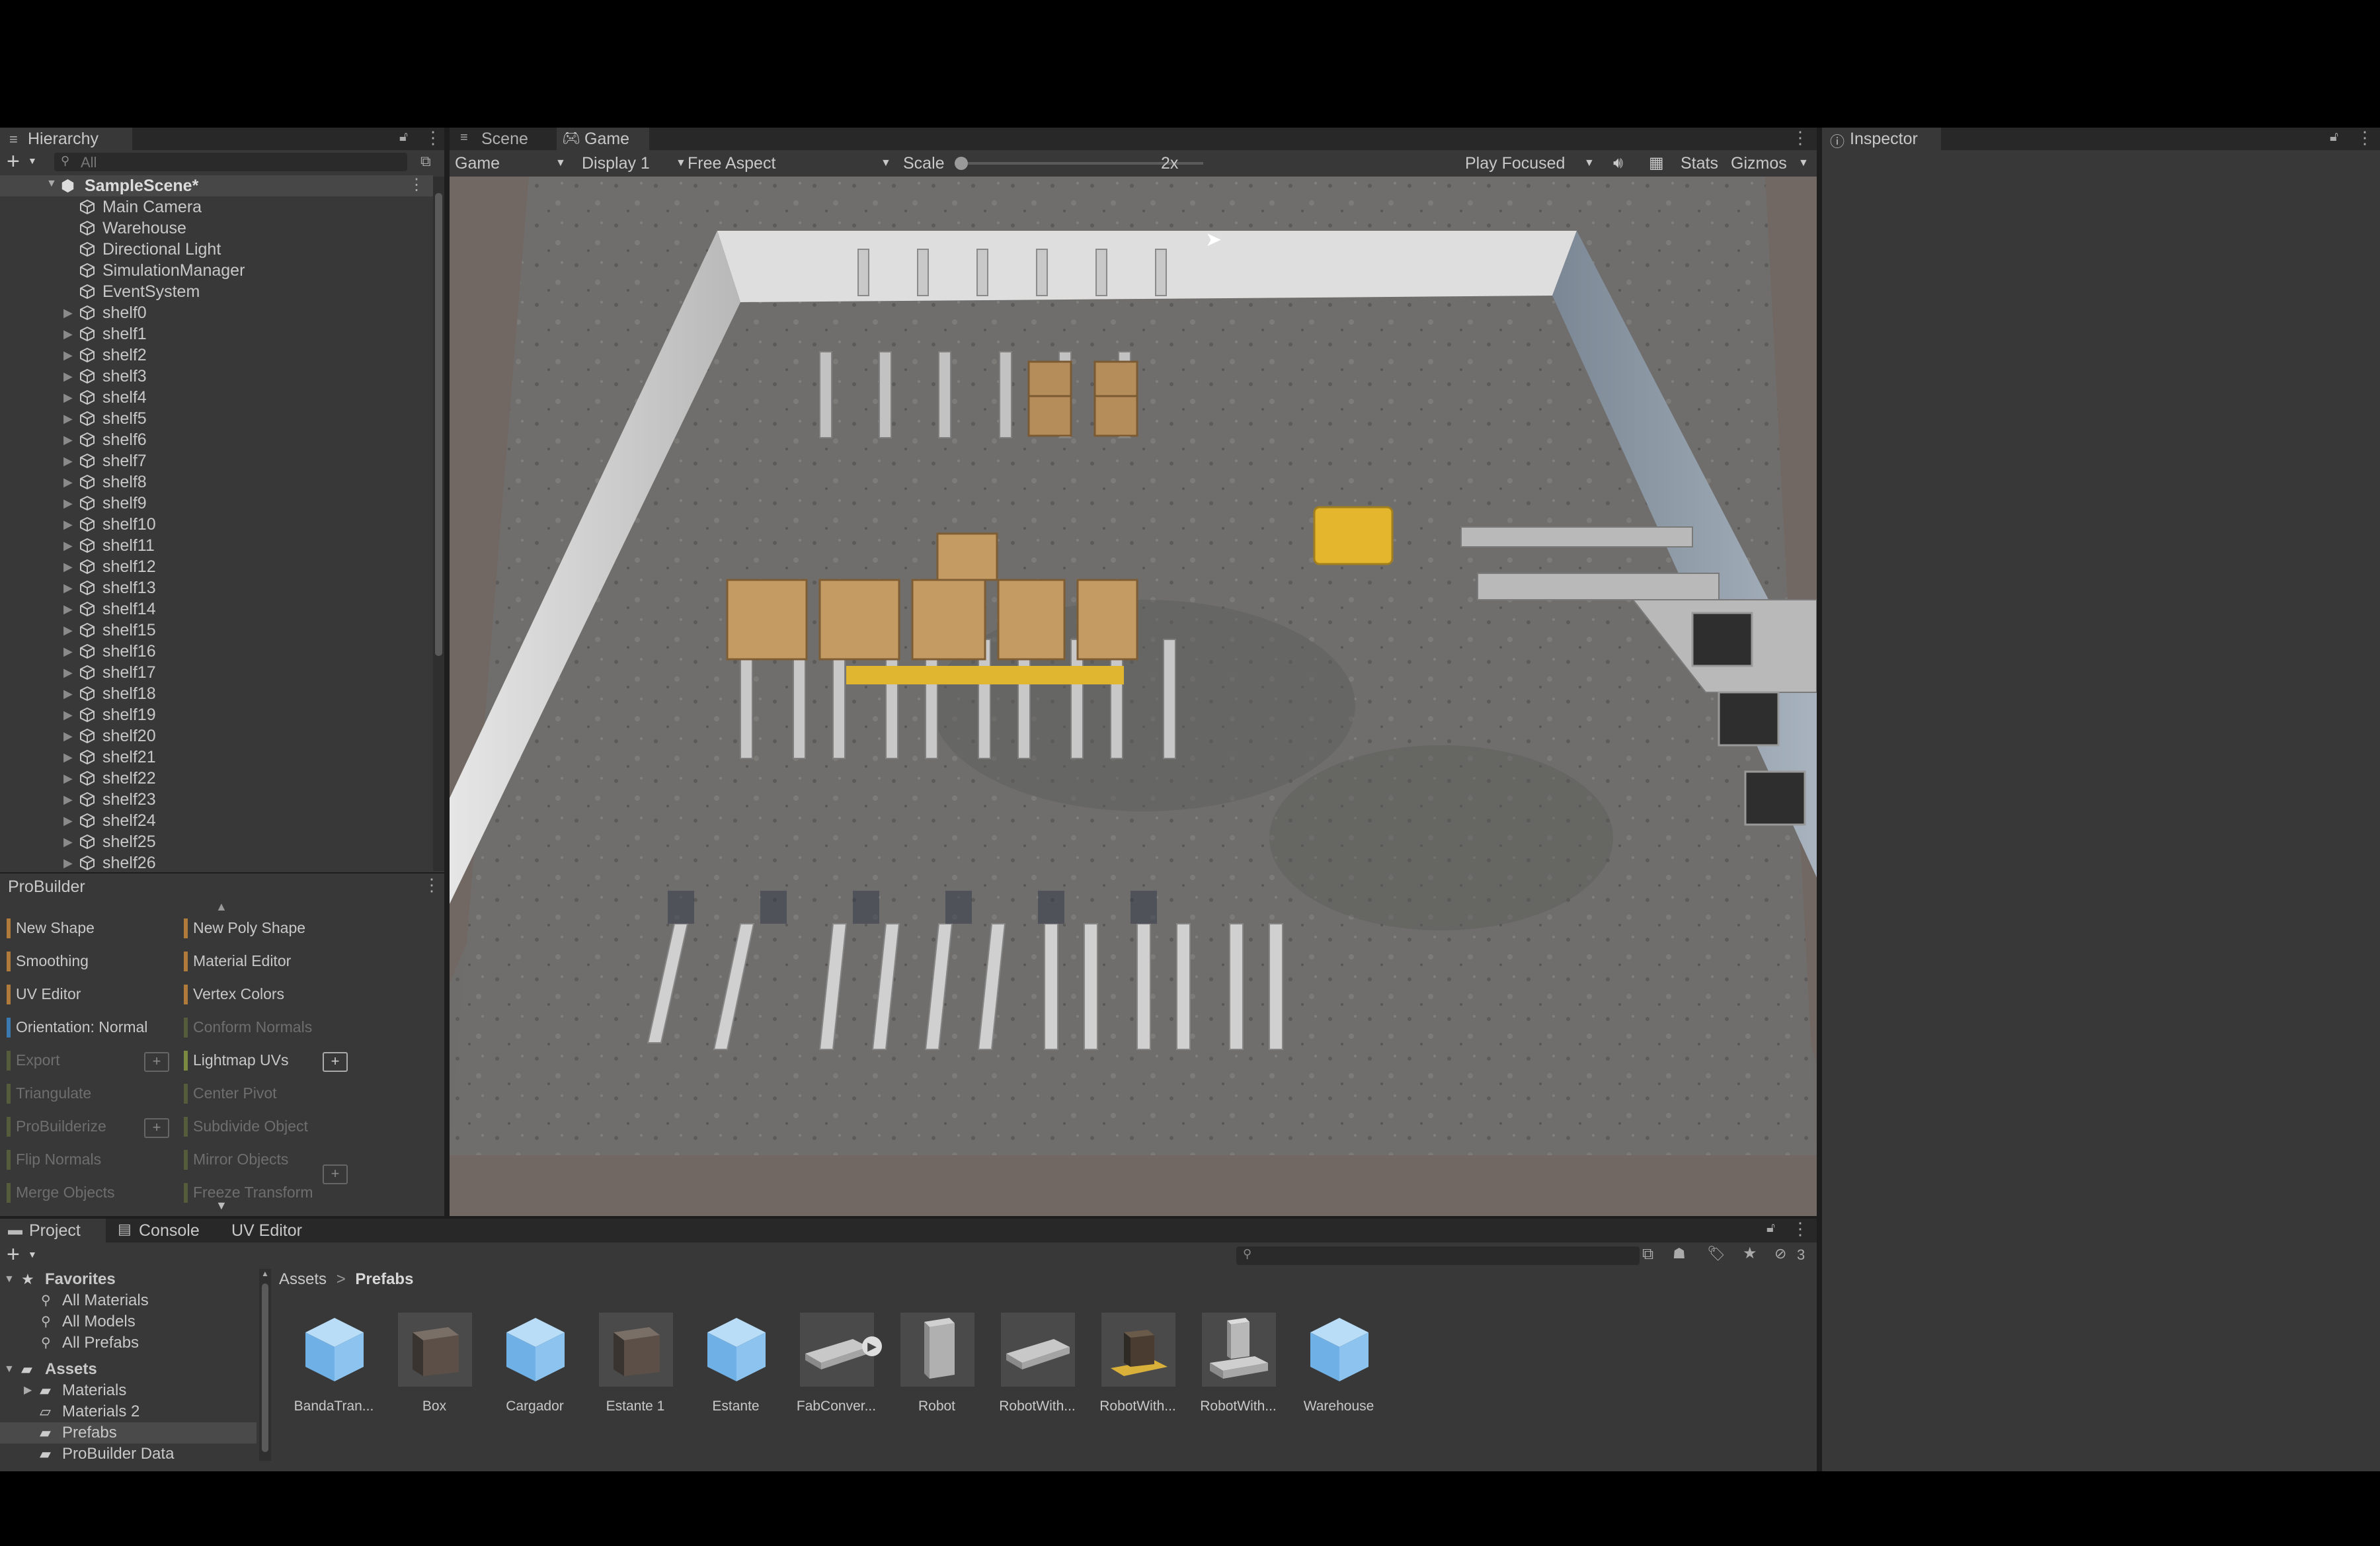 This screenshot has height=1546, width=2380. What do you see at coordinates (44, 993) in the screenshot?
I see `probuilder-action-button: UV Editor` at bounding box center [44, 993].